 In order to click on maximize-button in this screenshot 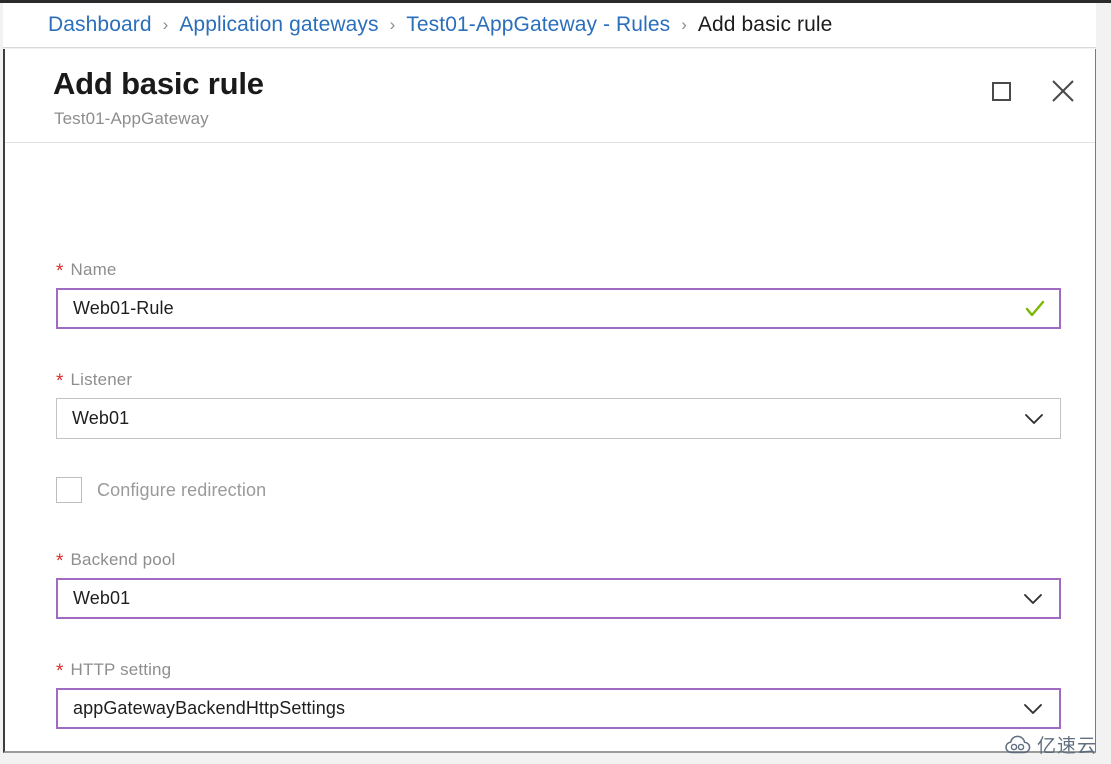, I will do `click(1001, 91)`.